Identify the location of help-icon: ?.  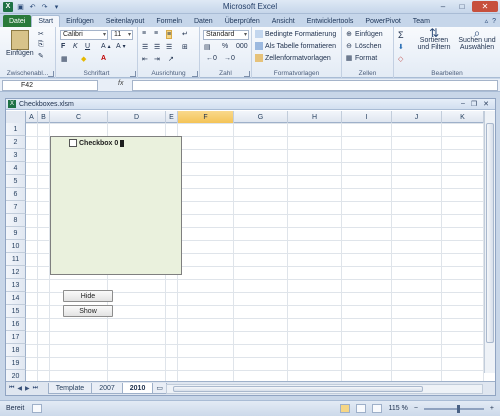
(494, 21).